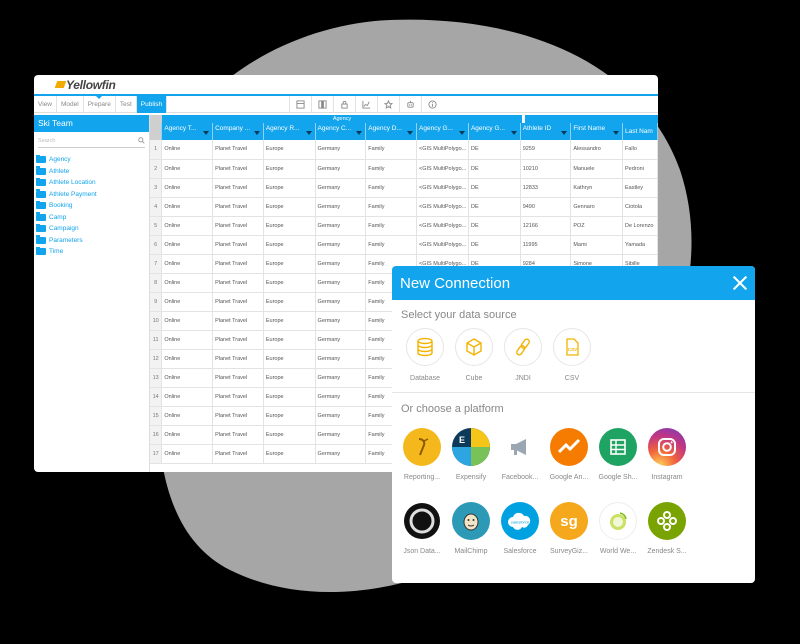 The image size is (800, 644). Describe the element at coordinates (596, 245) in the screenshot. I see `table-cell: Mami` at that location.